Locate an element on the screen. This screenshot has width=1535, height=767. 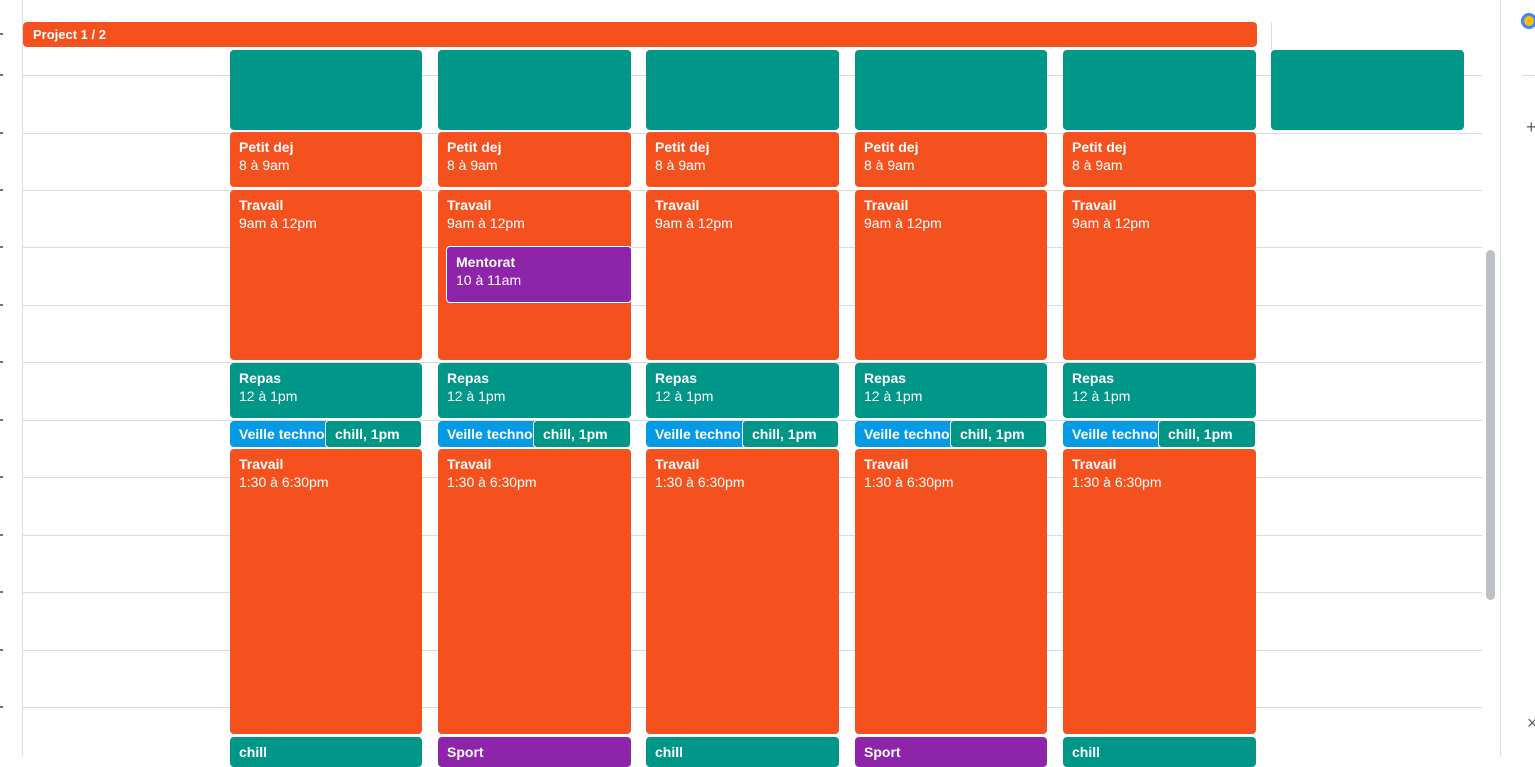
vertical-scrollbar is located at coordinates (1490, 425).